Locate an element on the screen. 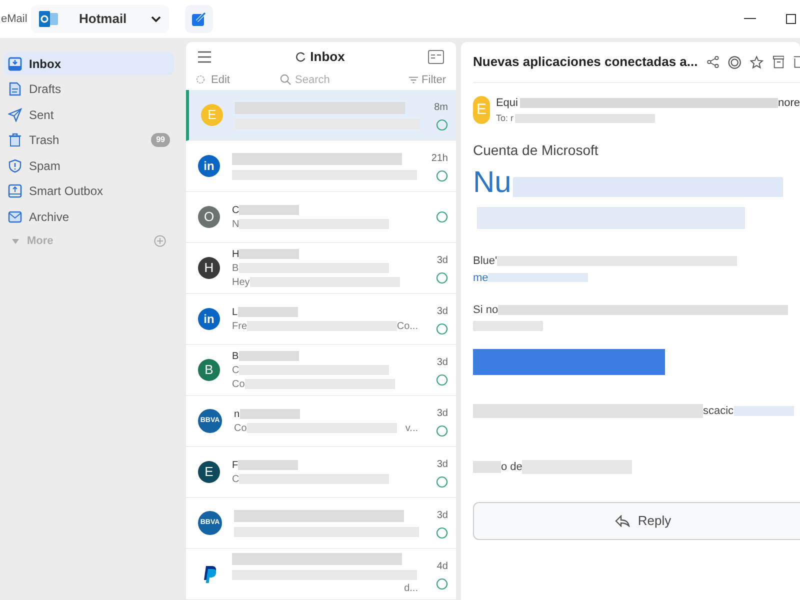  avatar: E is located at coordinates (209, 472).